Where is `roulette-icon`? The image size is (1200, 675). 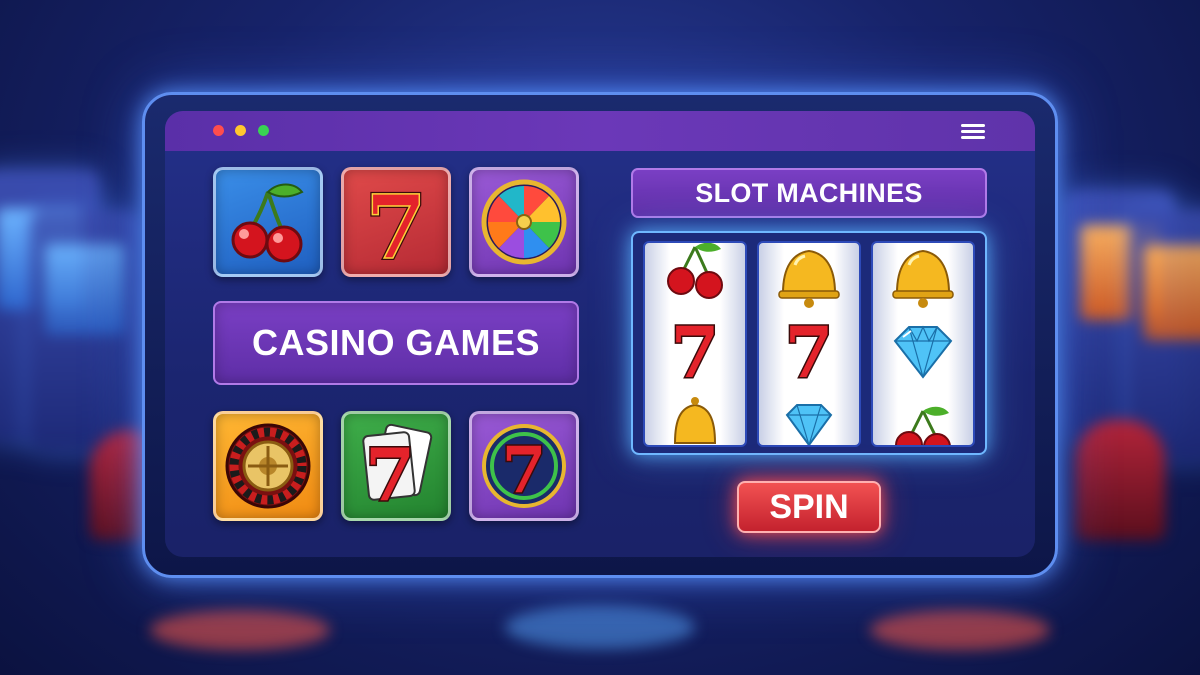
roulette-icon is located at coordinates (268, 466).